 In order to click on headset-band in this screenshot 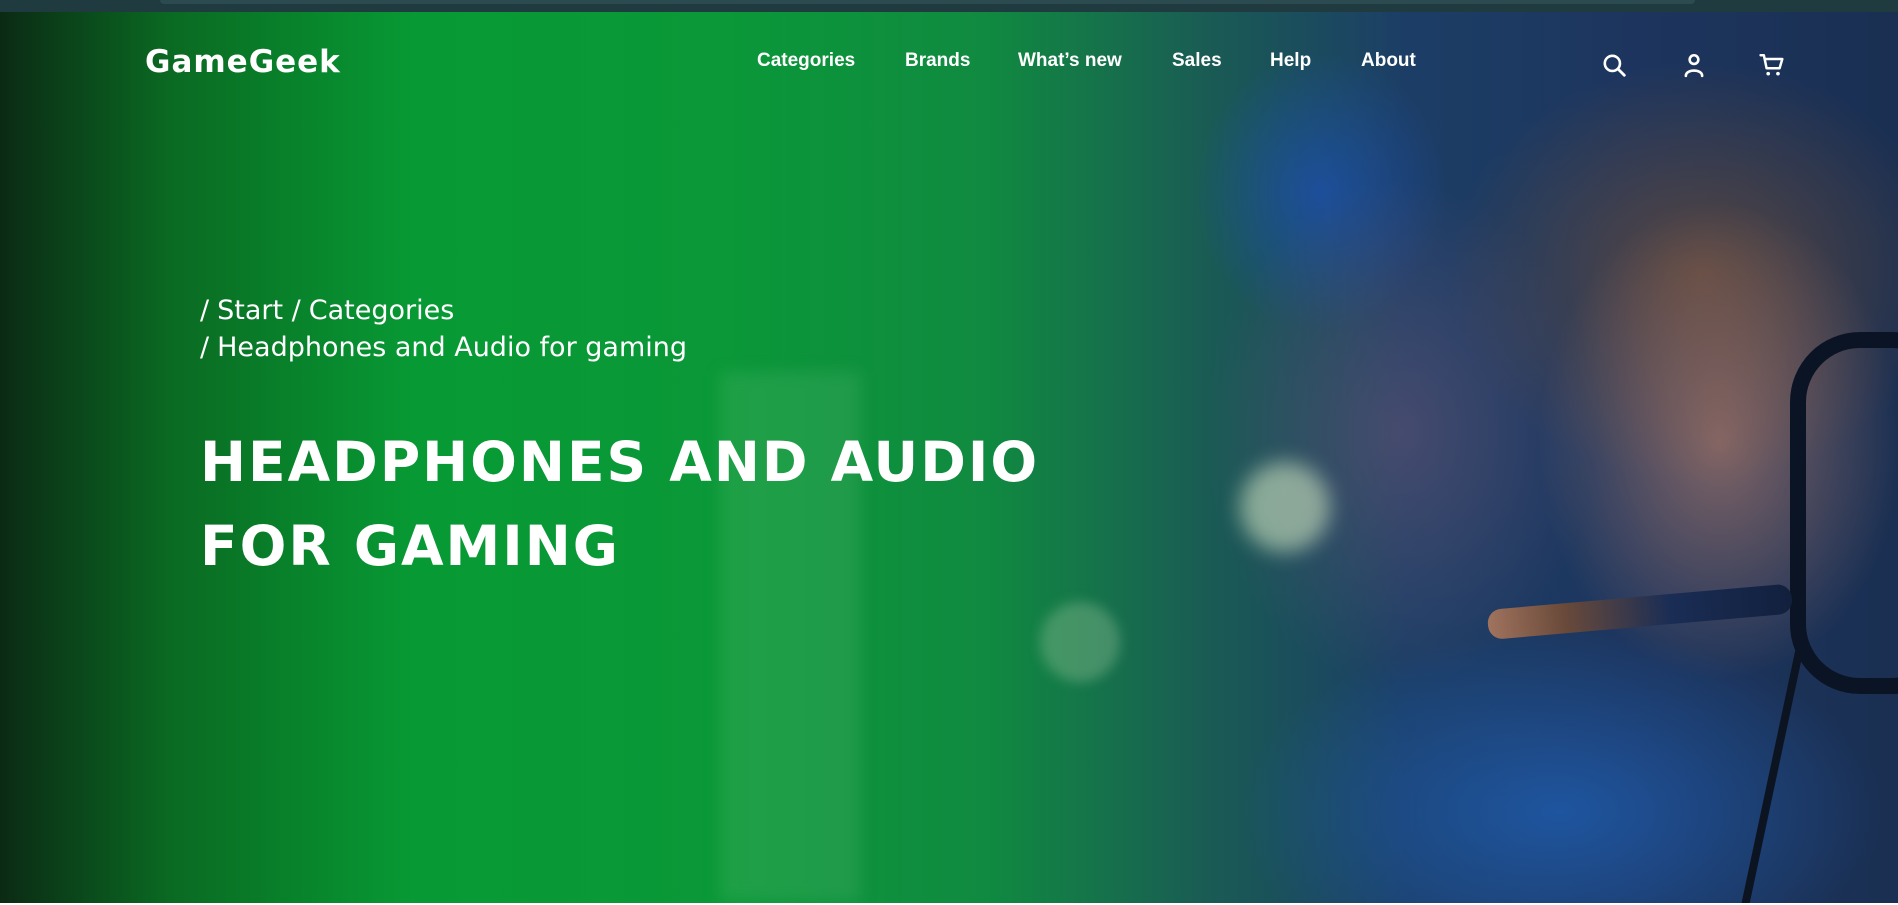, I will do `click(1844, 513)`.